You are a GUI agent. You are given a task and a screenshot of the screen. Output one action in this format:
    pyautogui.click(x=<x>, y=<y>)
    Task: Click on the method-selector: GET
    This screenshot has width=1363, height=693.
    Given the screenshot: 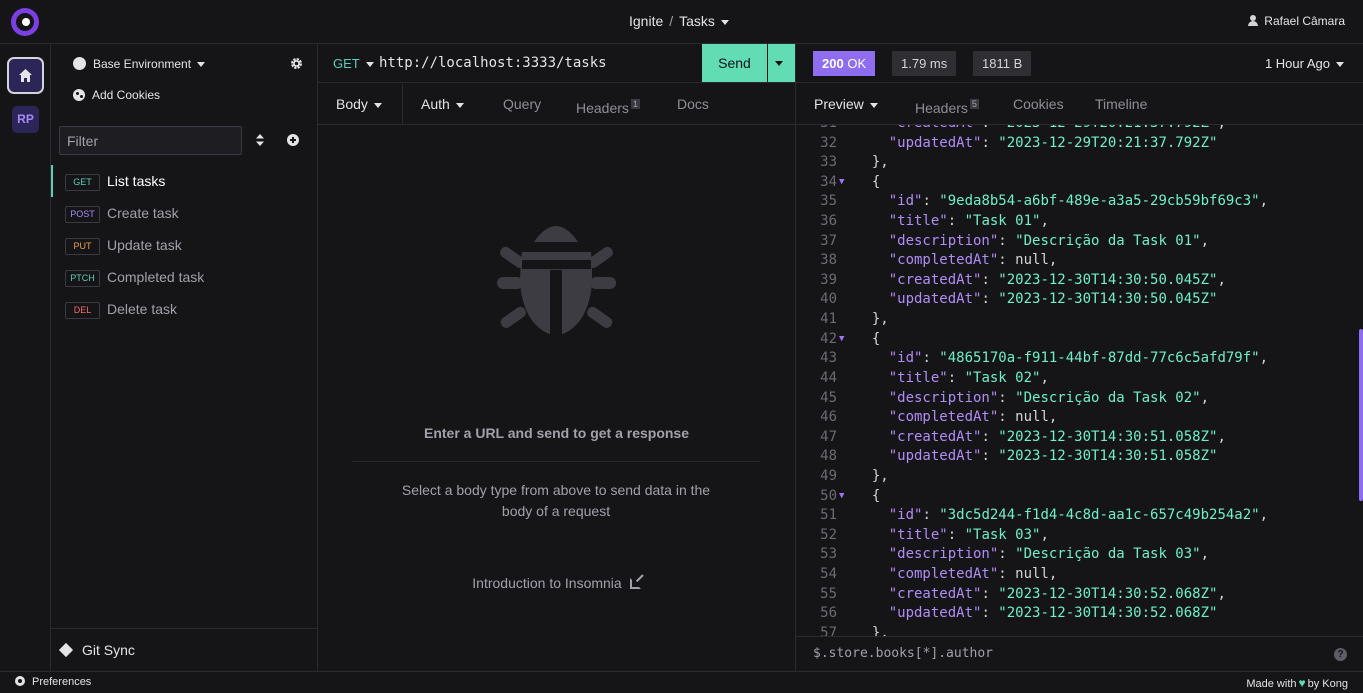 What is the action you would take?
    pyautogui.click(x=353, y=63)
    